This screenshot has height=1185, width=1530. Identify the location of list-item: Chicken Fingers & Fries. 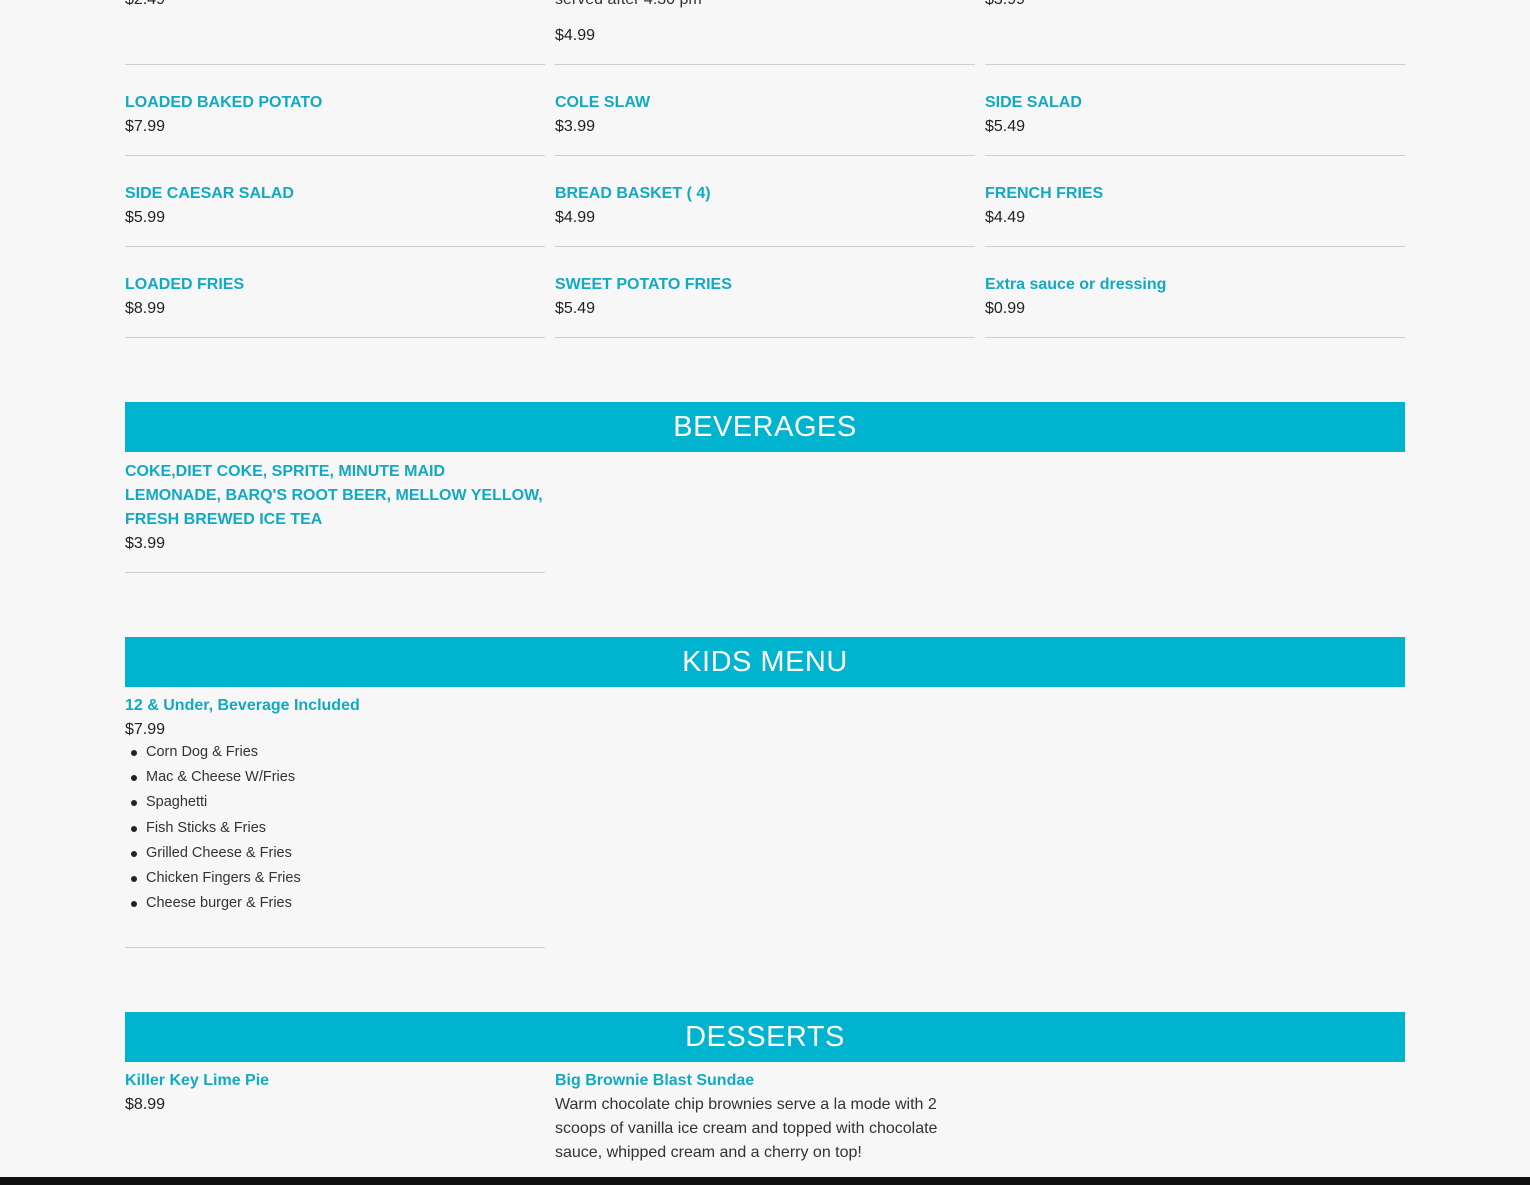
(216, 878).